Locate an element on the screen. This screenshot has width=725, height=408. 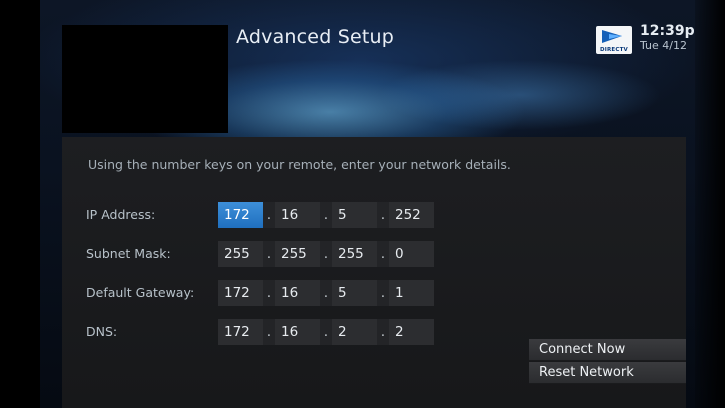
gateway-octet-1: 172 is located at coordinates (240, 293).